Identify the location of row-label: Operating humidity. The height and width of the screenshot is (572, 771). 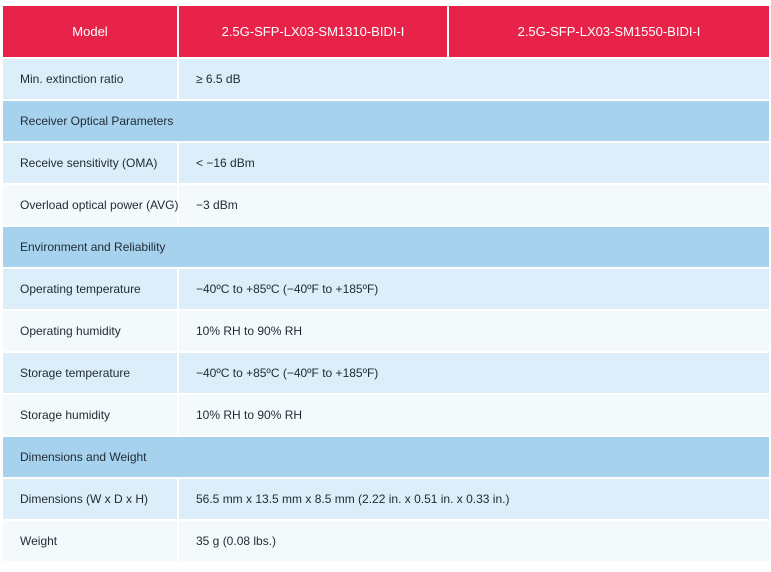
(91, 330).